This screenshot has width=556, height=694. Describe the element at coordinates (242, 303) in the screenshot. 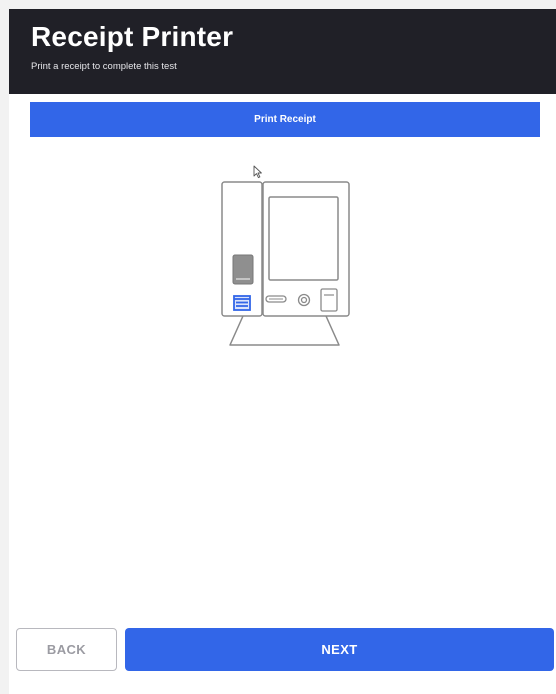

I see `printer-highlight-icon` at that location.